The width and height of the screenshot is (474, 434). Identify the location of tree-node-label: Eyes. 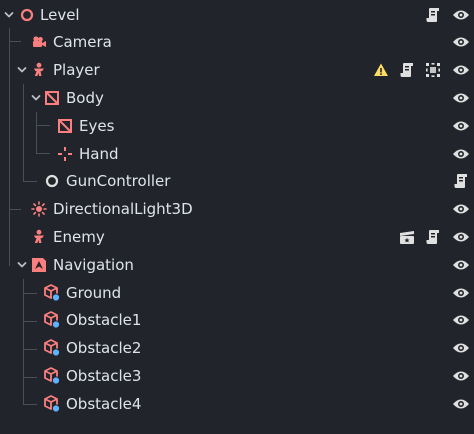
(97, 125).